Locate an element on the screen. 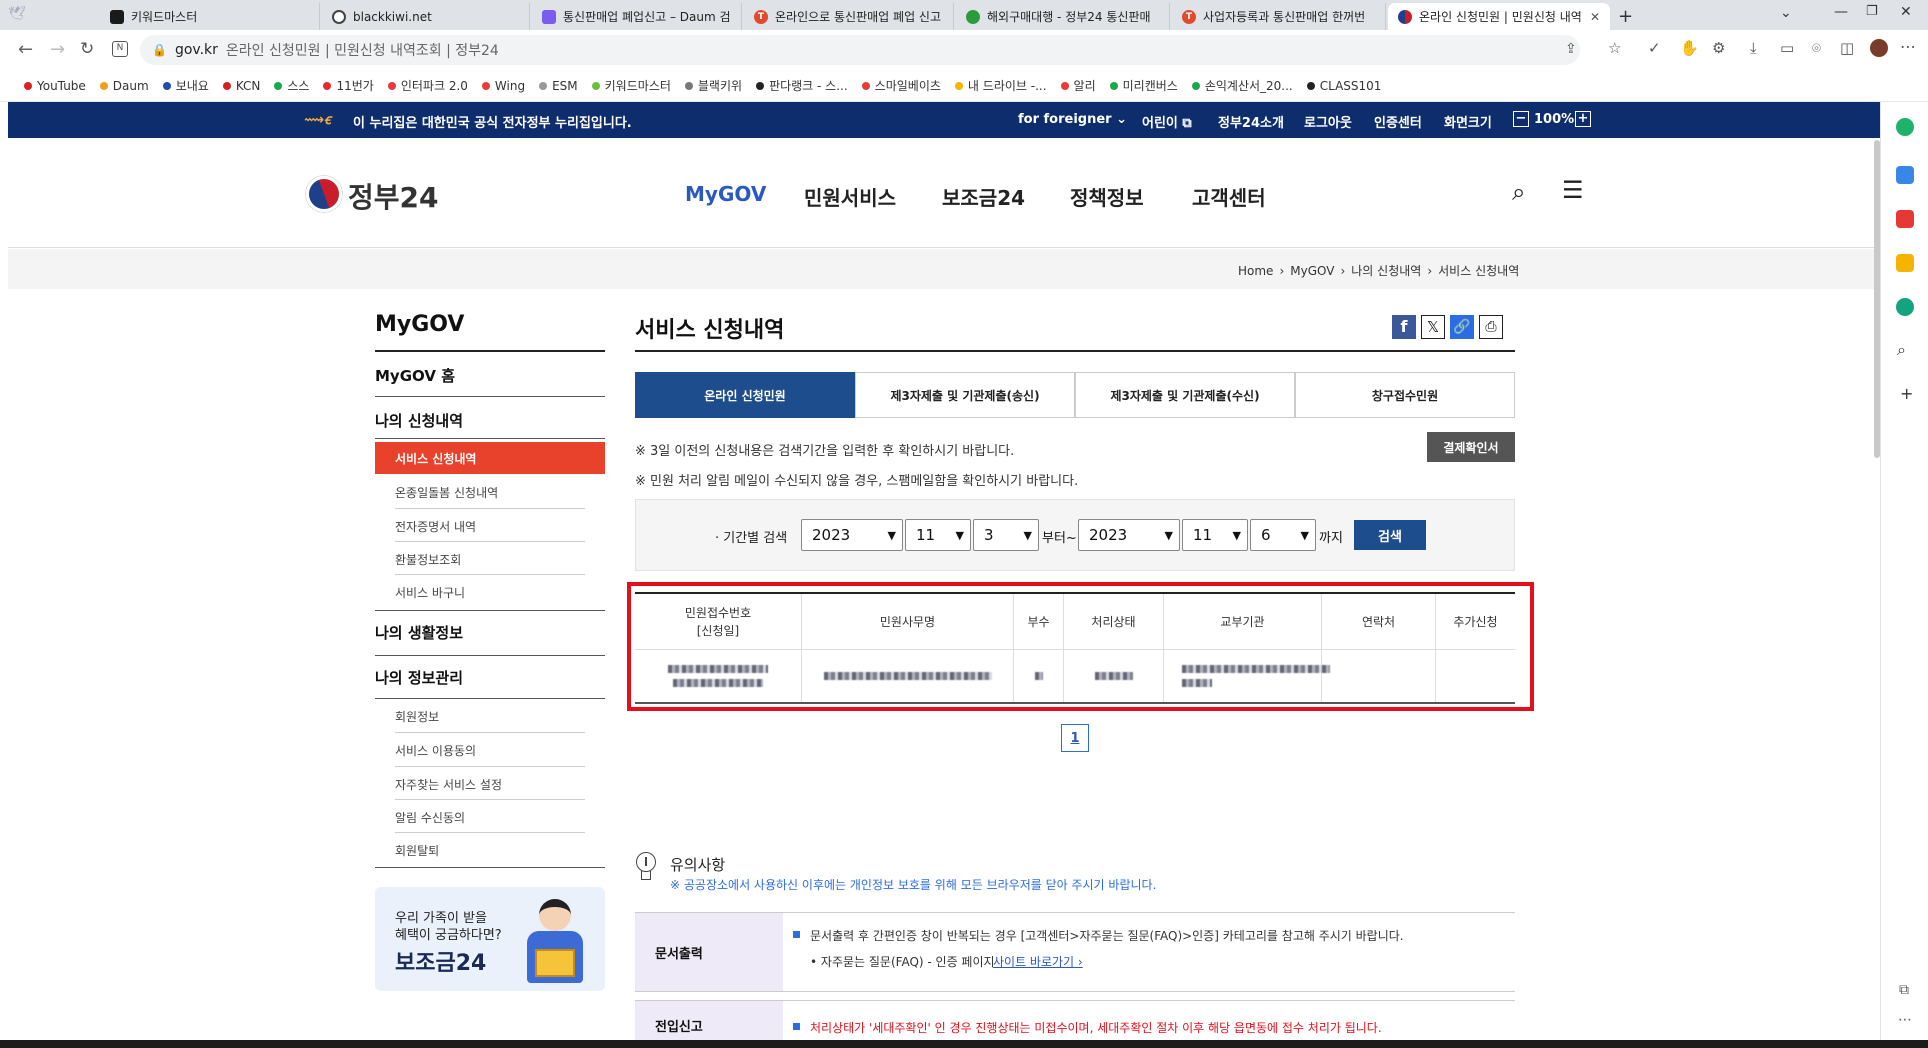 This screenshot has height=1048, width=1928. x-share-icon: 𝕏 is located at coordinates (1433, 327).